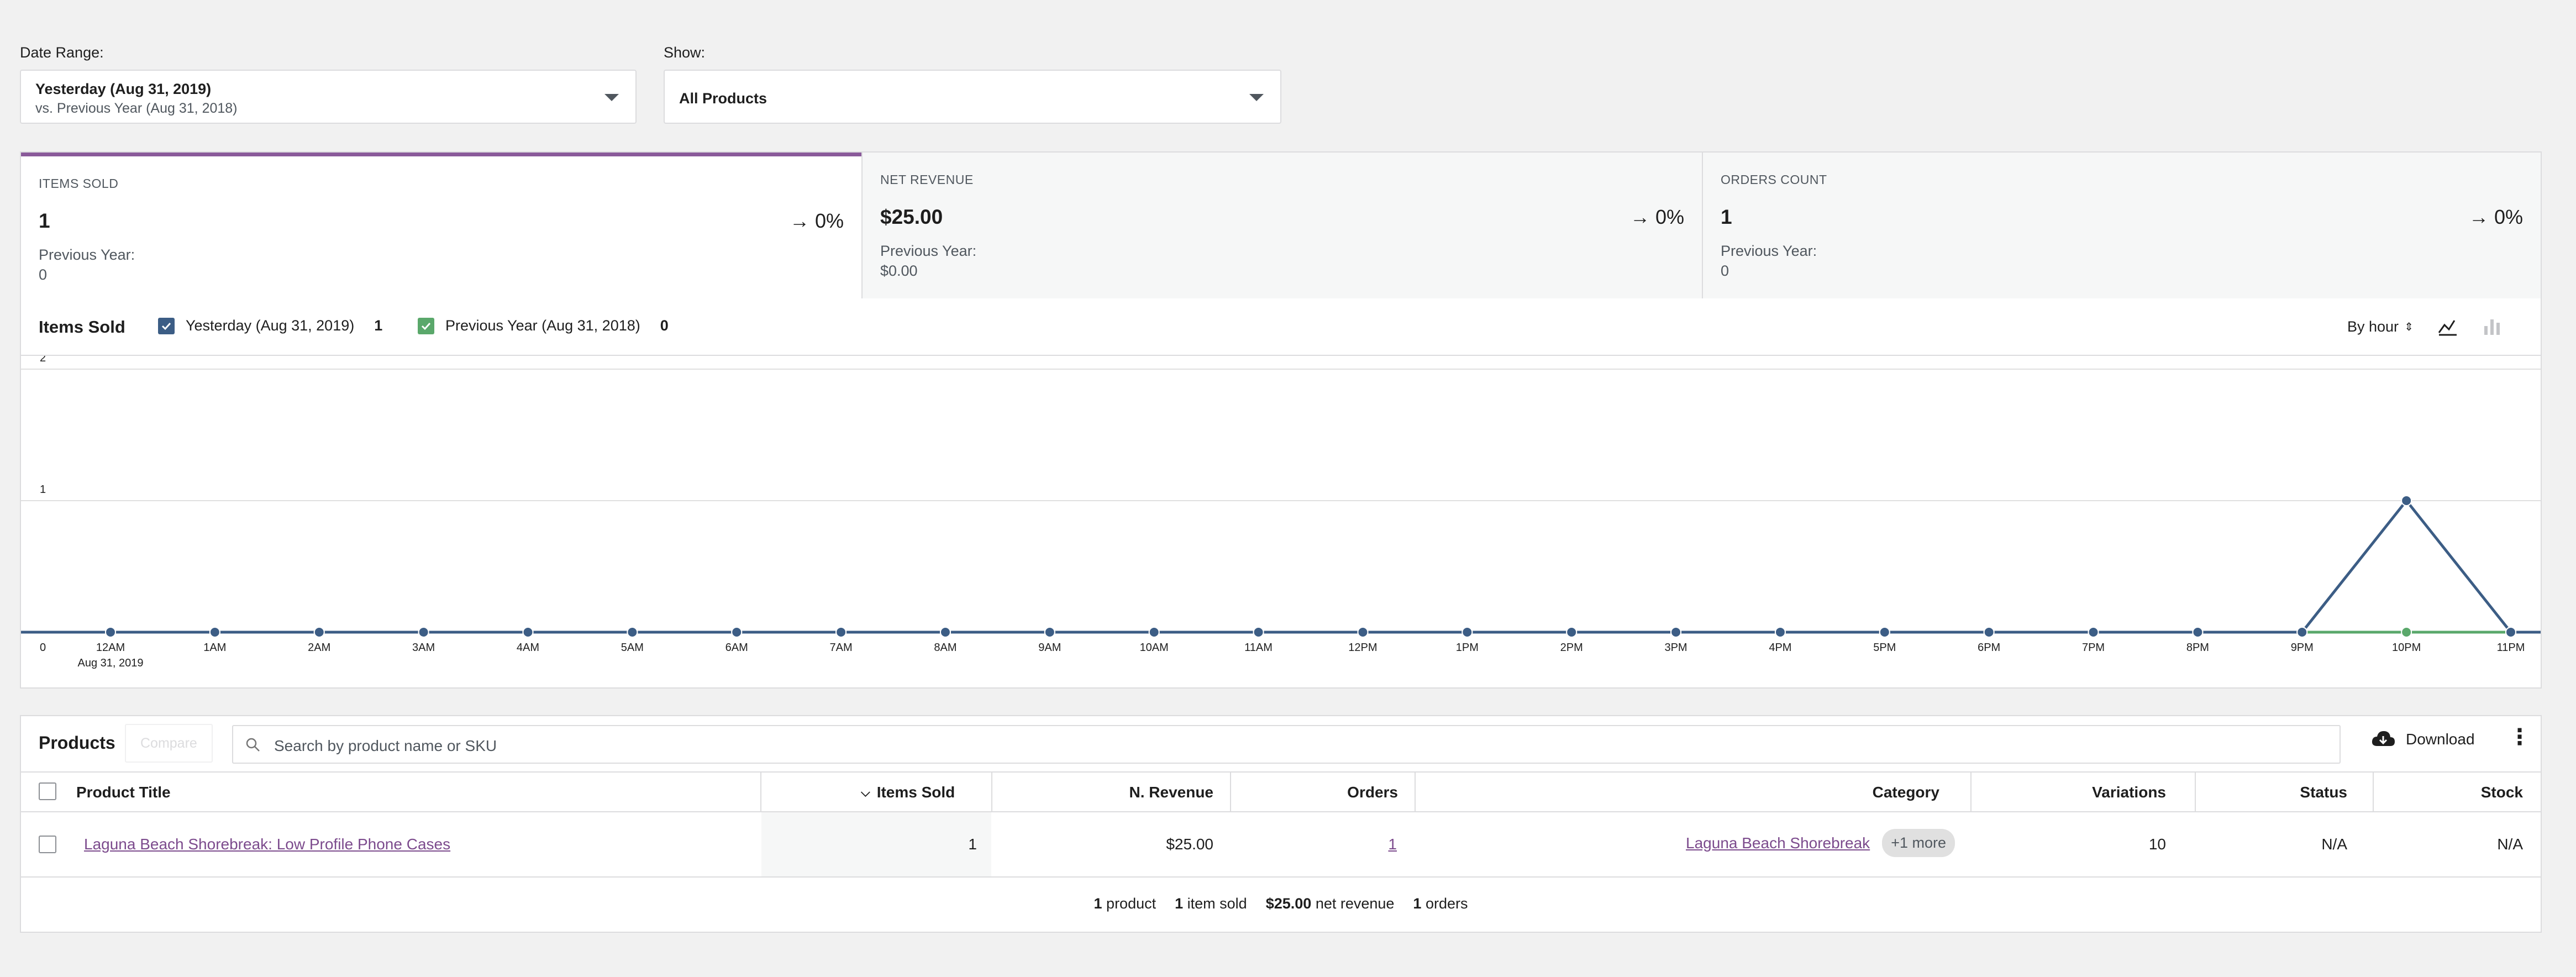 This screenshot has width=2576, height=977. Describe the element at coordinates (1918, 843) in the screenshot. I see `category-more-badge: +1 more` at that location.